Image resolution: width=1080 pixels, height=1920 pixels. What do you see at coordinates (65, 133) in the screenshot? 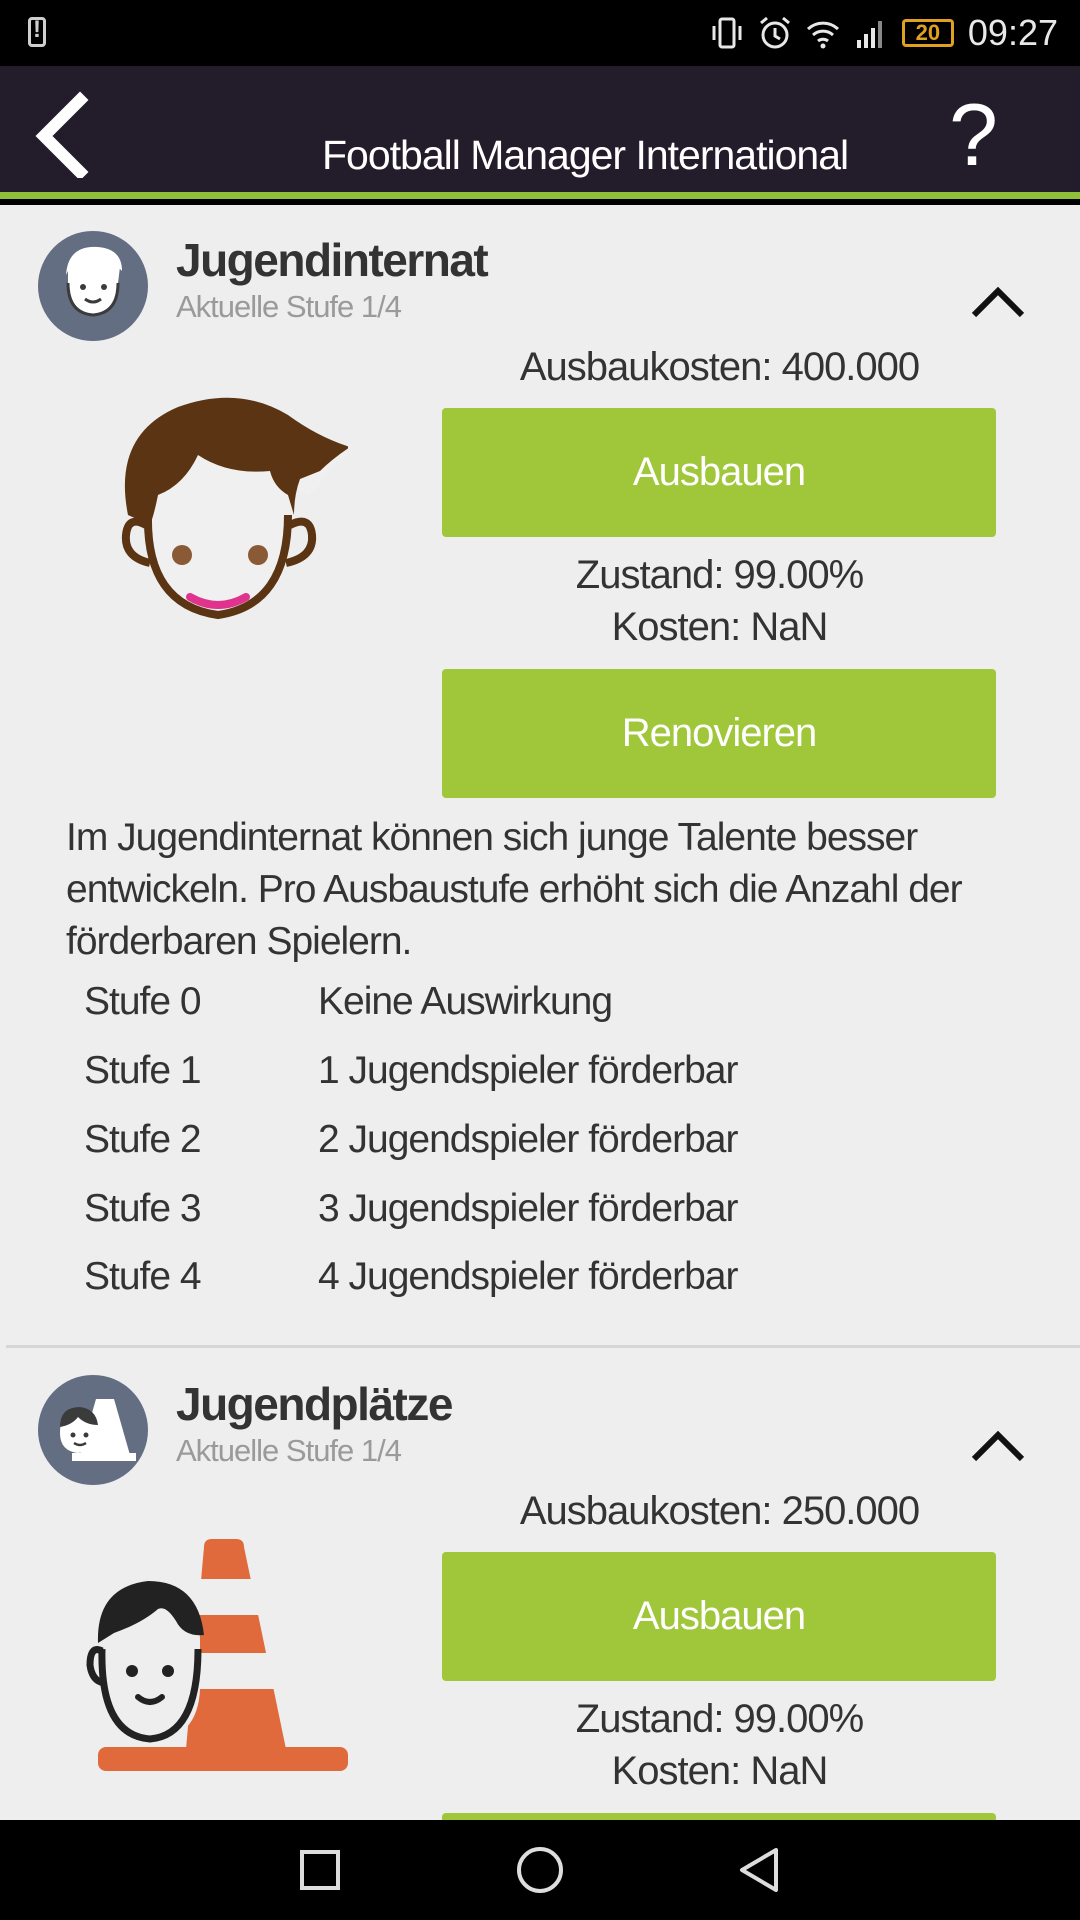
I see `back-arrow-icon` at bounding box center [65, 133].